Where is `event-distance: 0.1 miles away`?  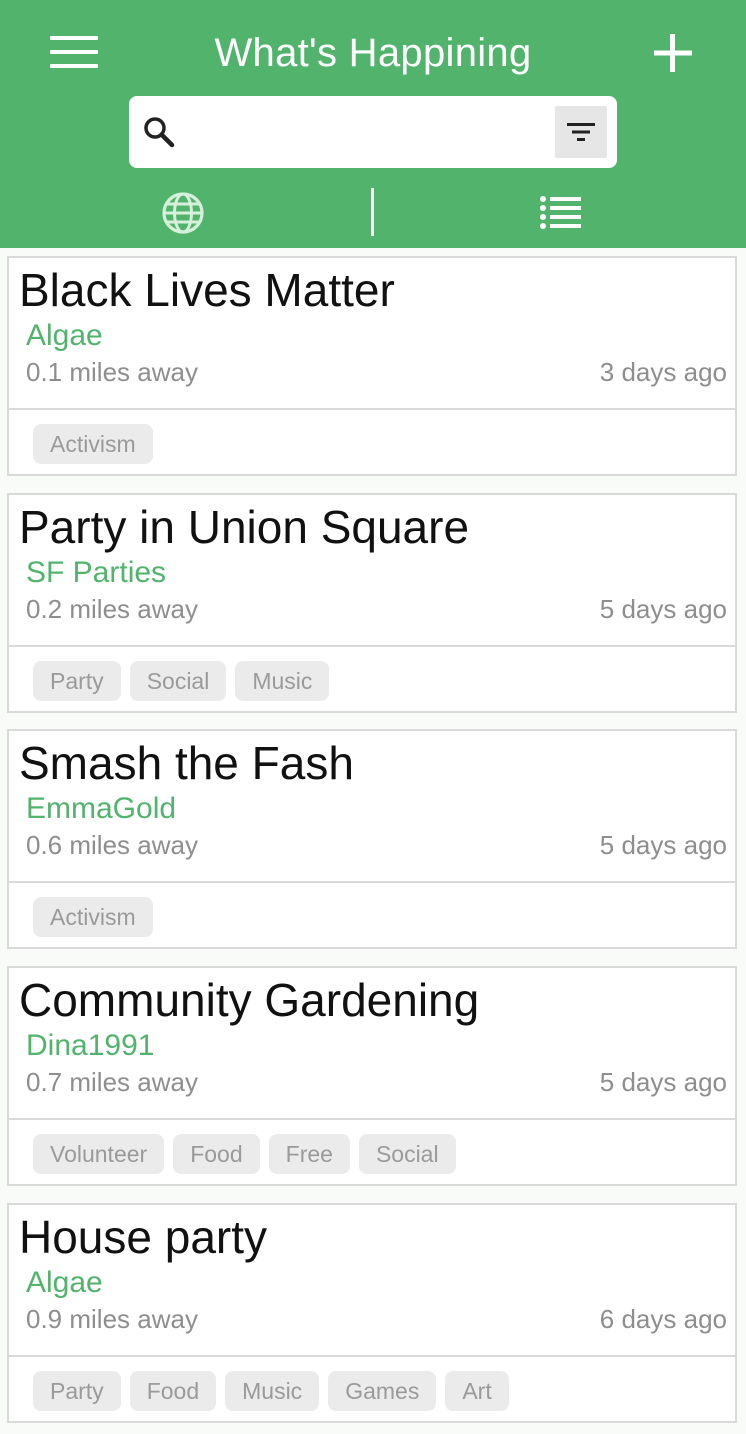 event-distance: 0.1 miles away is located at coordinates (112, 372).